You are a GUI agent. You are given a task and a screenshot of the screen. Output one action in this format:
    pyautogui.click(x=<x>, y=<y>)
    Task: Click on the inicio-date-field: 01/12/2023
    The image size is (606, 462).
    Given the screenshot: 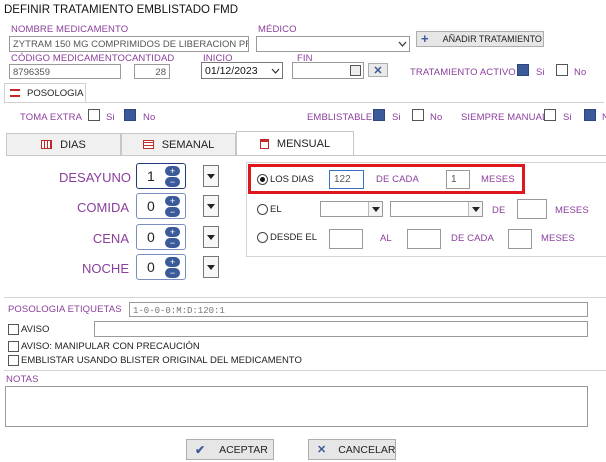 What is the action you would take?
    pyautogui.click(x=242, y=70)
    